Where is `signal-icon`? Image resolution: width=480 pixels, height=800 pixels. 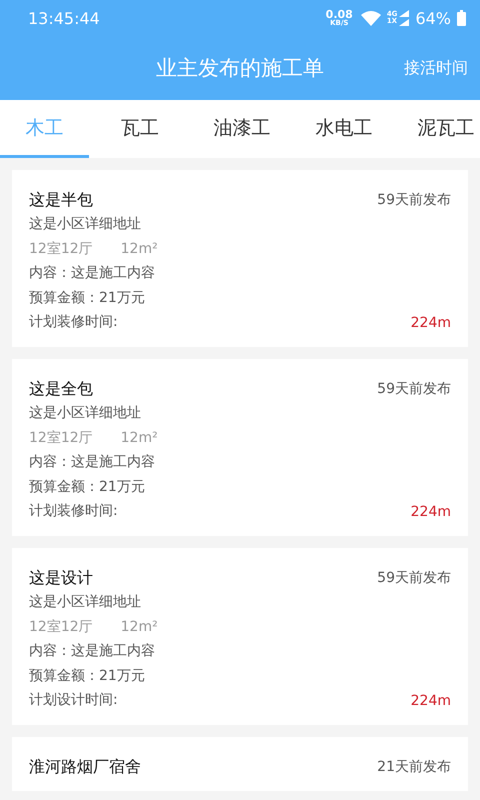
signal-icon is located at coordinates (403, 18).